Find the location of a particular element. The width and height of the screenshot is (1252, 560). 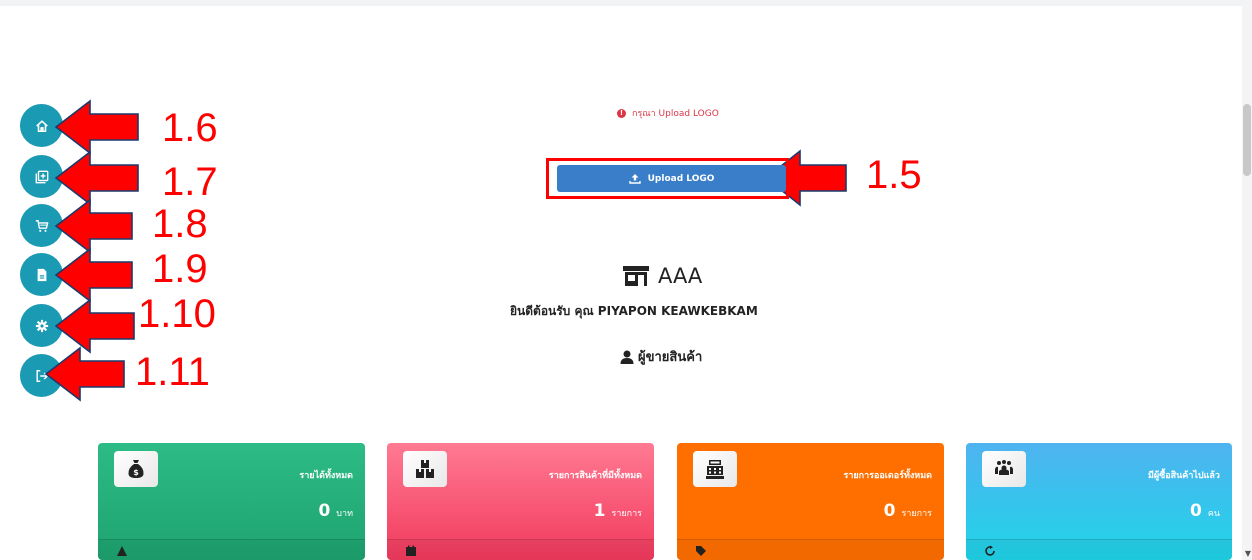

annotation-label-1-6: 1.6 is located at coordinates (190, 128).